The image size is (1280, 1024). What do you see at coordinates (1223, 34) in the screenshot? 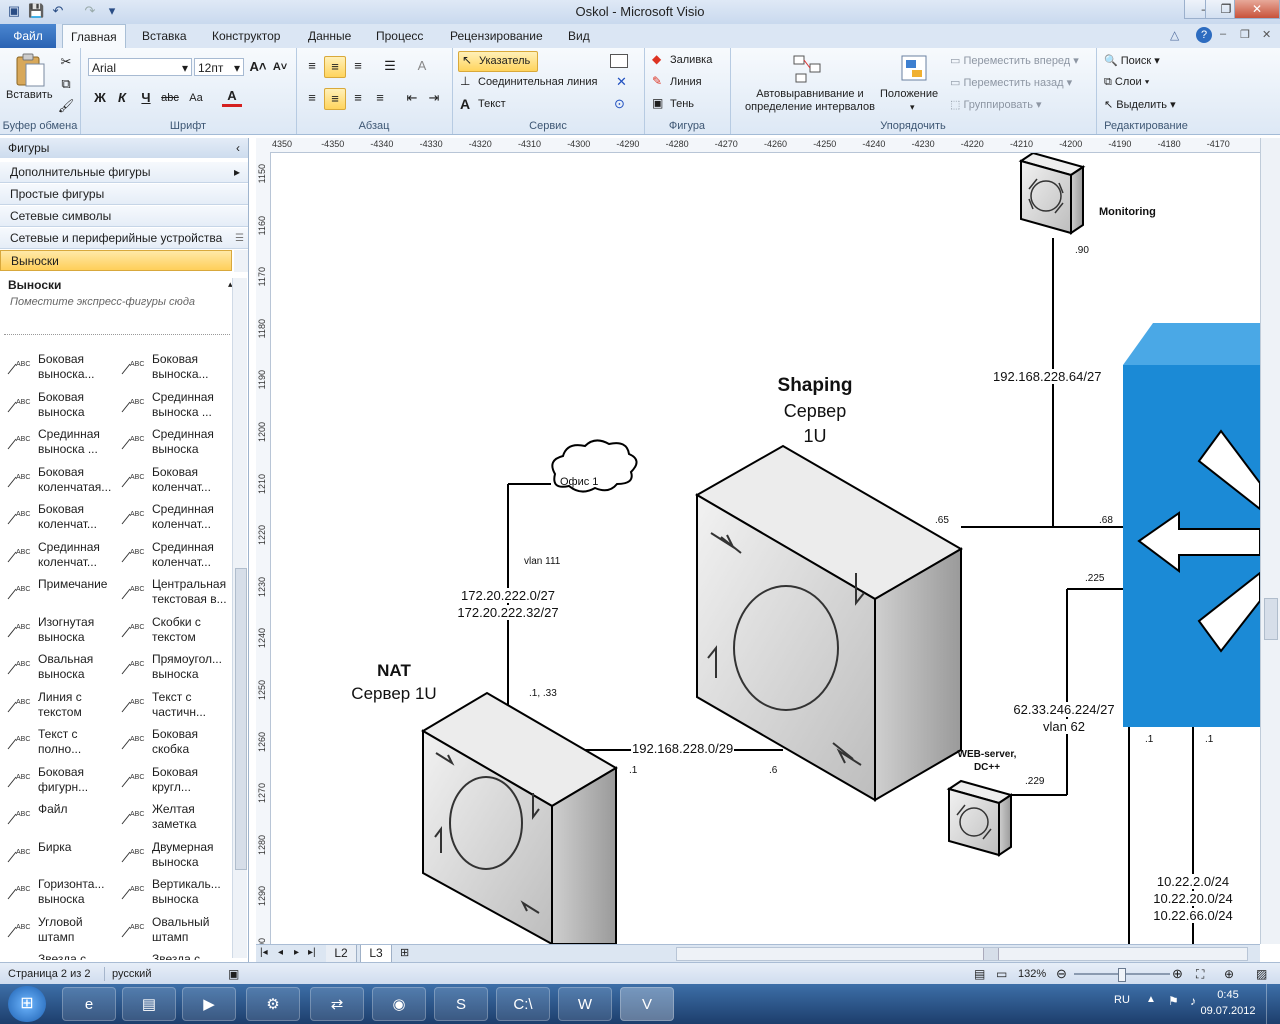
I see `doc-minimize-icon: –` at bounding box center [1223, 34].